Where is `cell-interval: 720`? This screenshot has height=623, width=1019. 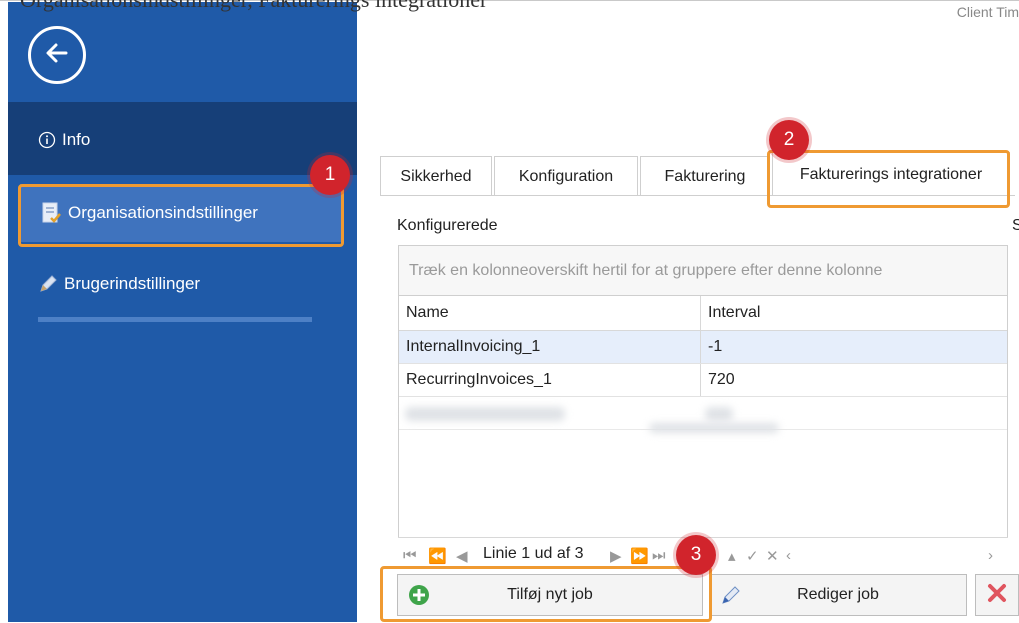
cell-interval: 720 is located at coordinates (721, 379).